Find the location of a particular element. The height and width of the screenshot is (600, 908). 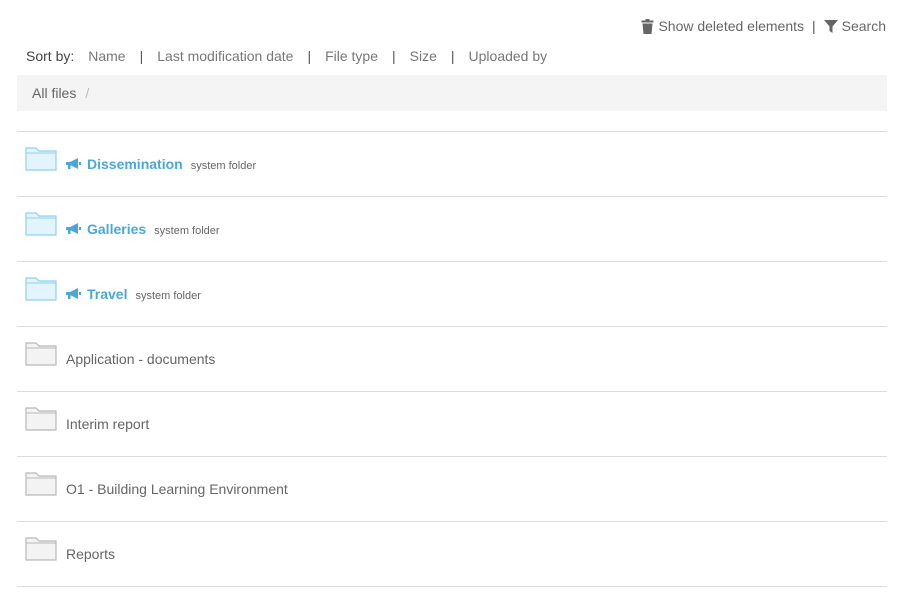

breadcrumb-root: All files is located at coordinates (54, 93).